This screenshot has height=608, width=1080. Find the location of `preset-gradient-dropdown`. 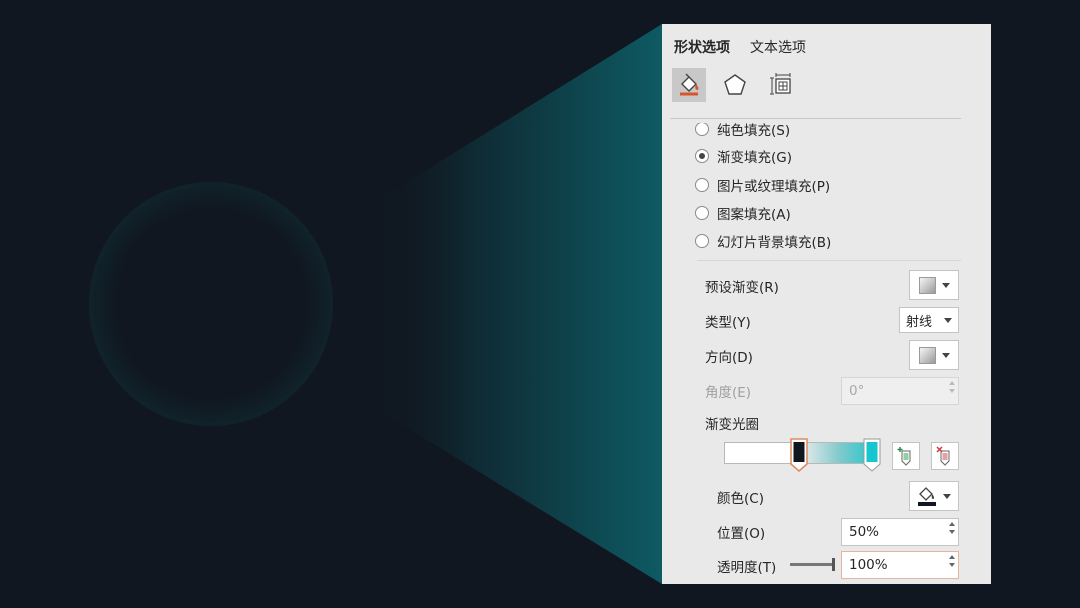

preset-gradient-dropdown is located at coordinates (934, 285).